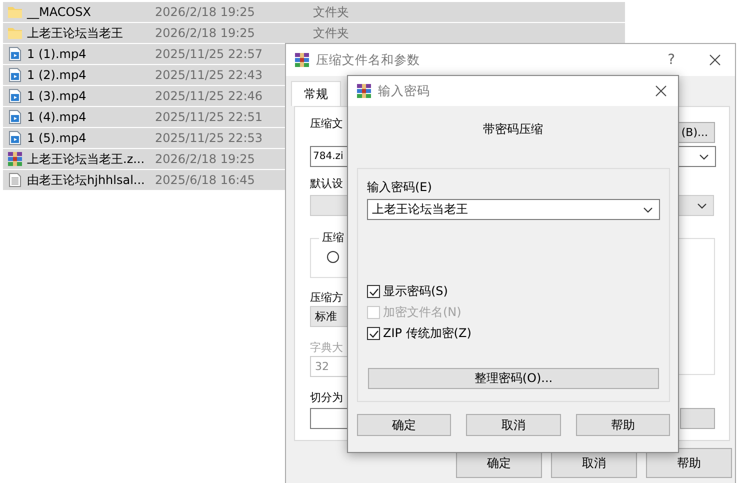 This screenshot has height=483, width=750. Describe the element at coordinates (671, 60) in the screenshot. I see `help-button: ?` at that location.